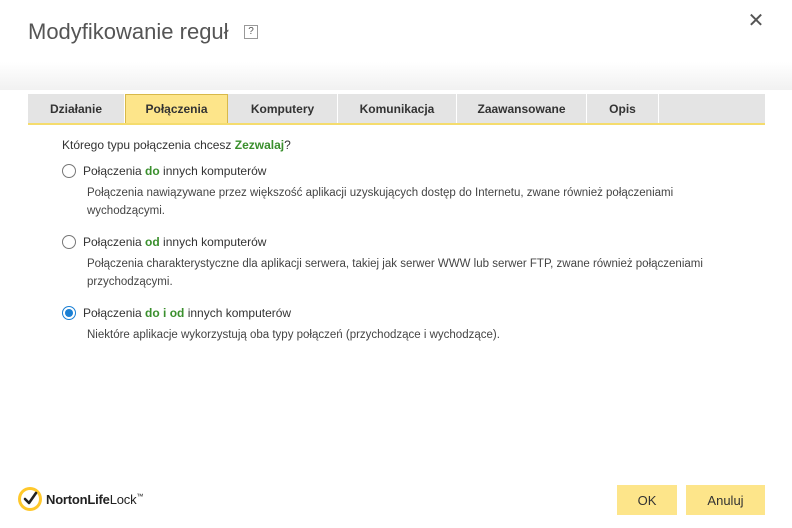 The width and height of the screenshot is (792, 528). What do you see at coordinates (623, 108) in the screenshot?
I see `tab-opis: Opis` at bounding box center [623, 108].